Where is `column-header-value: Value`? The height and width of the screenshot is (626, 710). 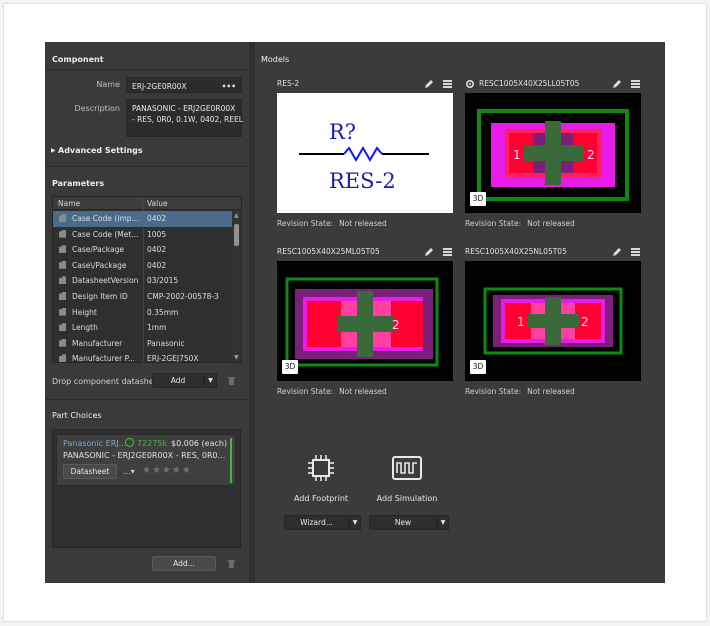
column-header-value: Value is located at coordinates (157, 203).